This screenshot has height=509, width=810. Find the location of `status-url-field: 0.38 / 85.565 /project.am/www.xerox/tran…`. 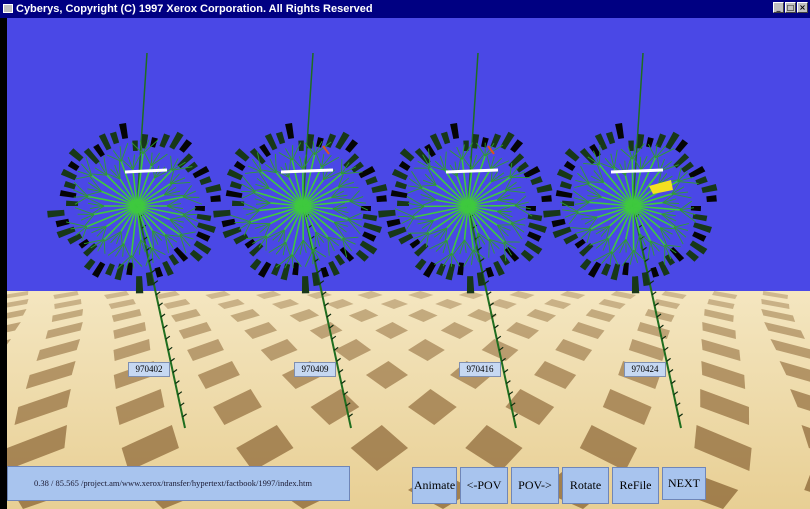

status-url-field: 0.38 / 85.565 /project.am/www.xerox/tran… is located at coordinates (178, 483).